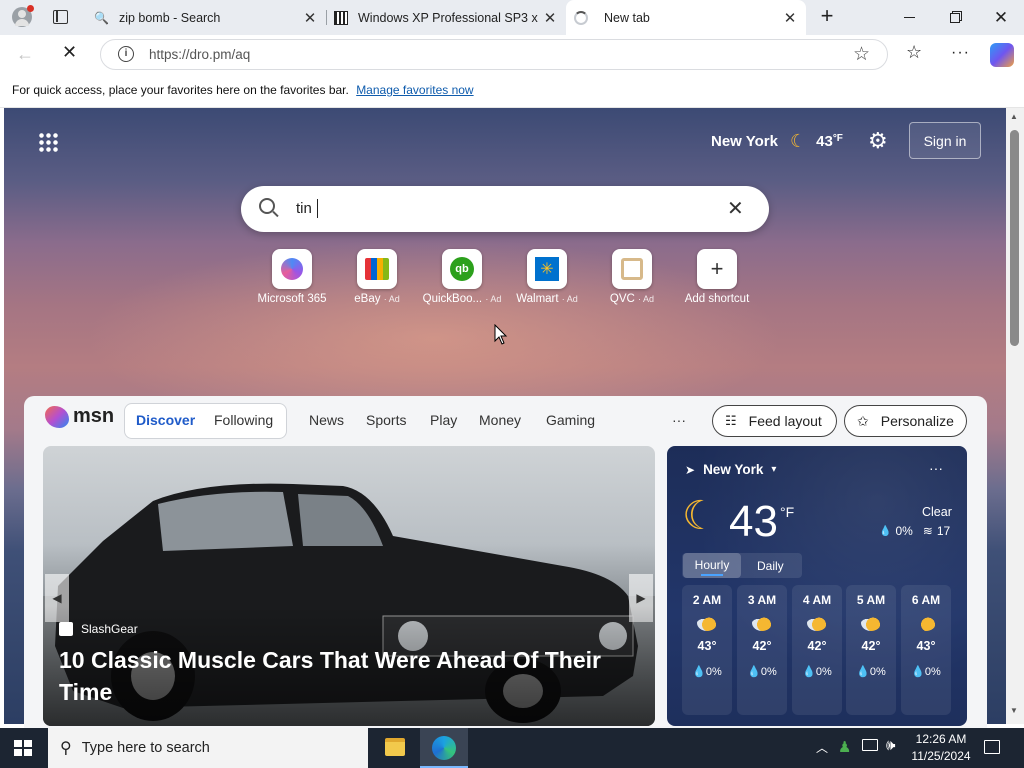 Image resolution: width=1024 pixels, height=768 pixels. Describe the element at coordinates (501, 334) in the screenshot. I see `mouse-cursor-icon` at that location.